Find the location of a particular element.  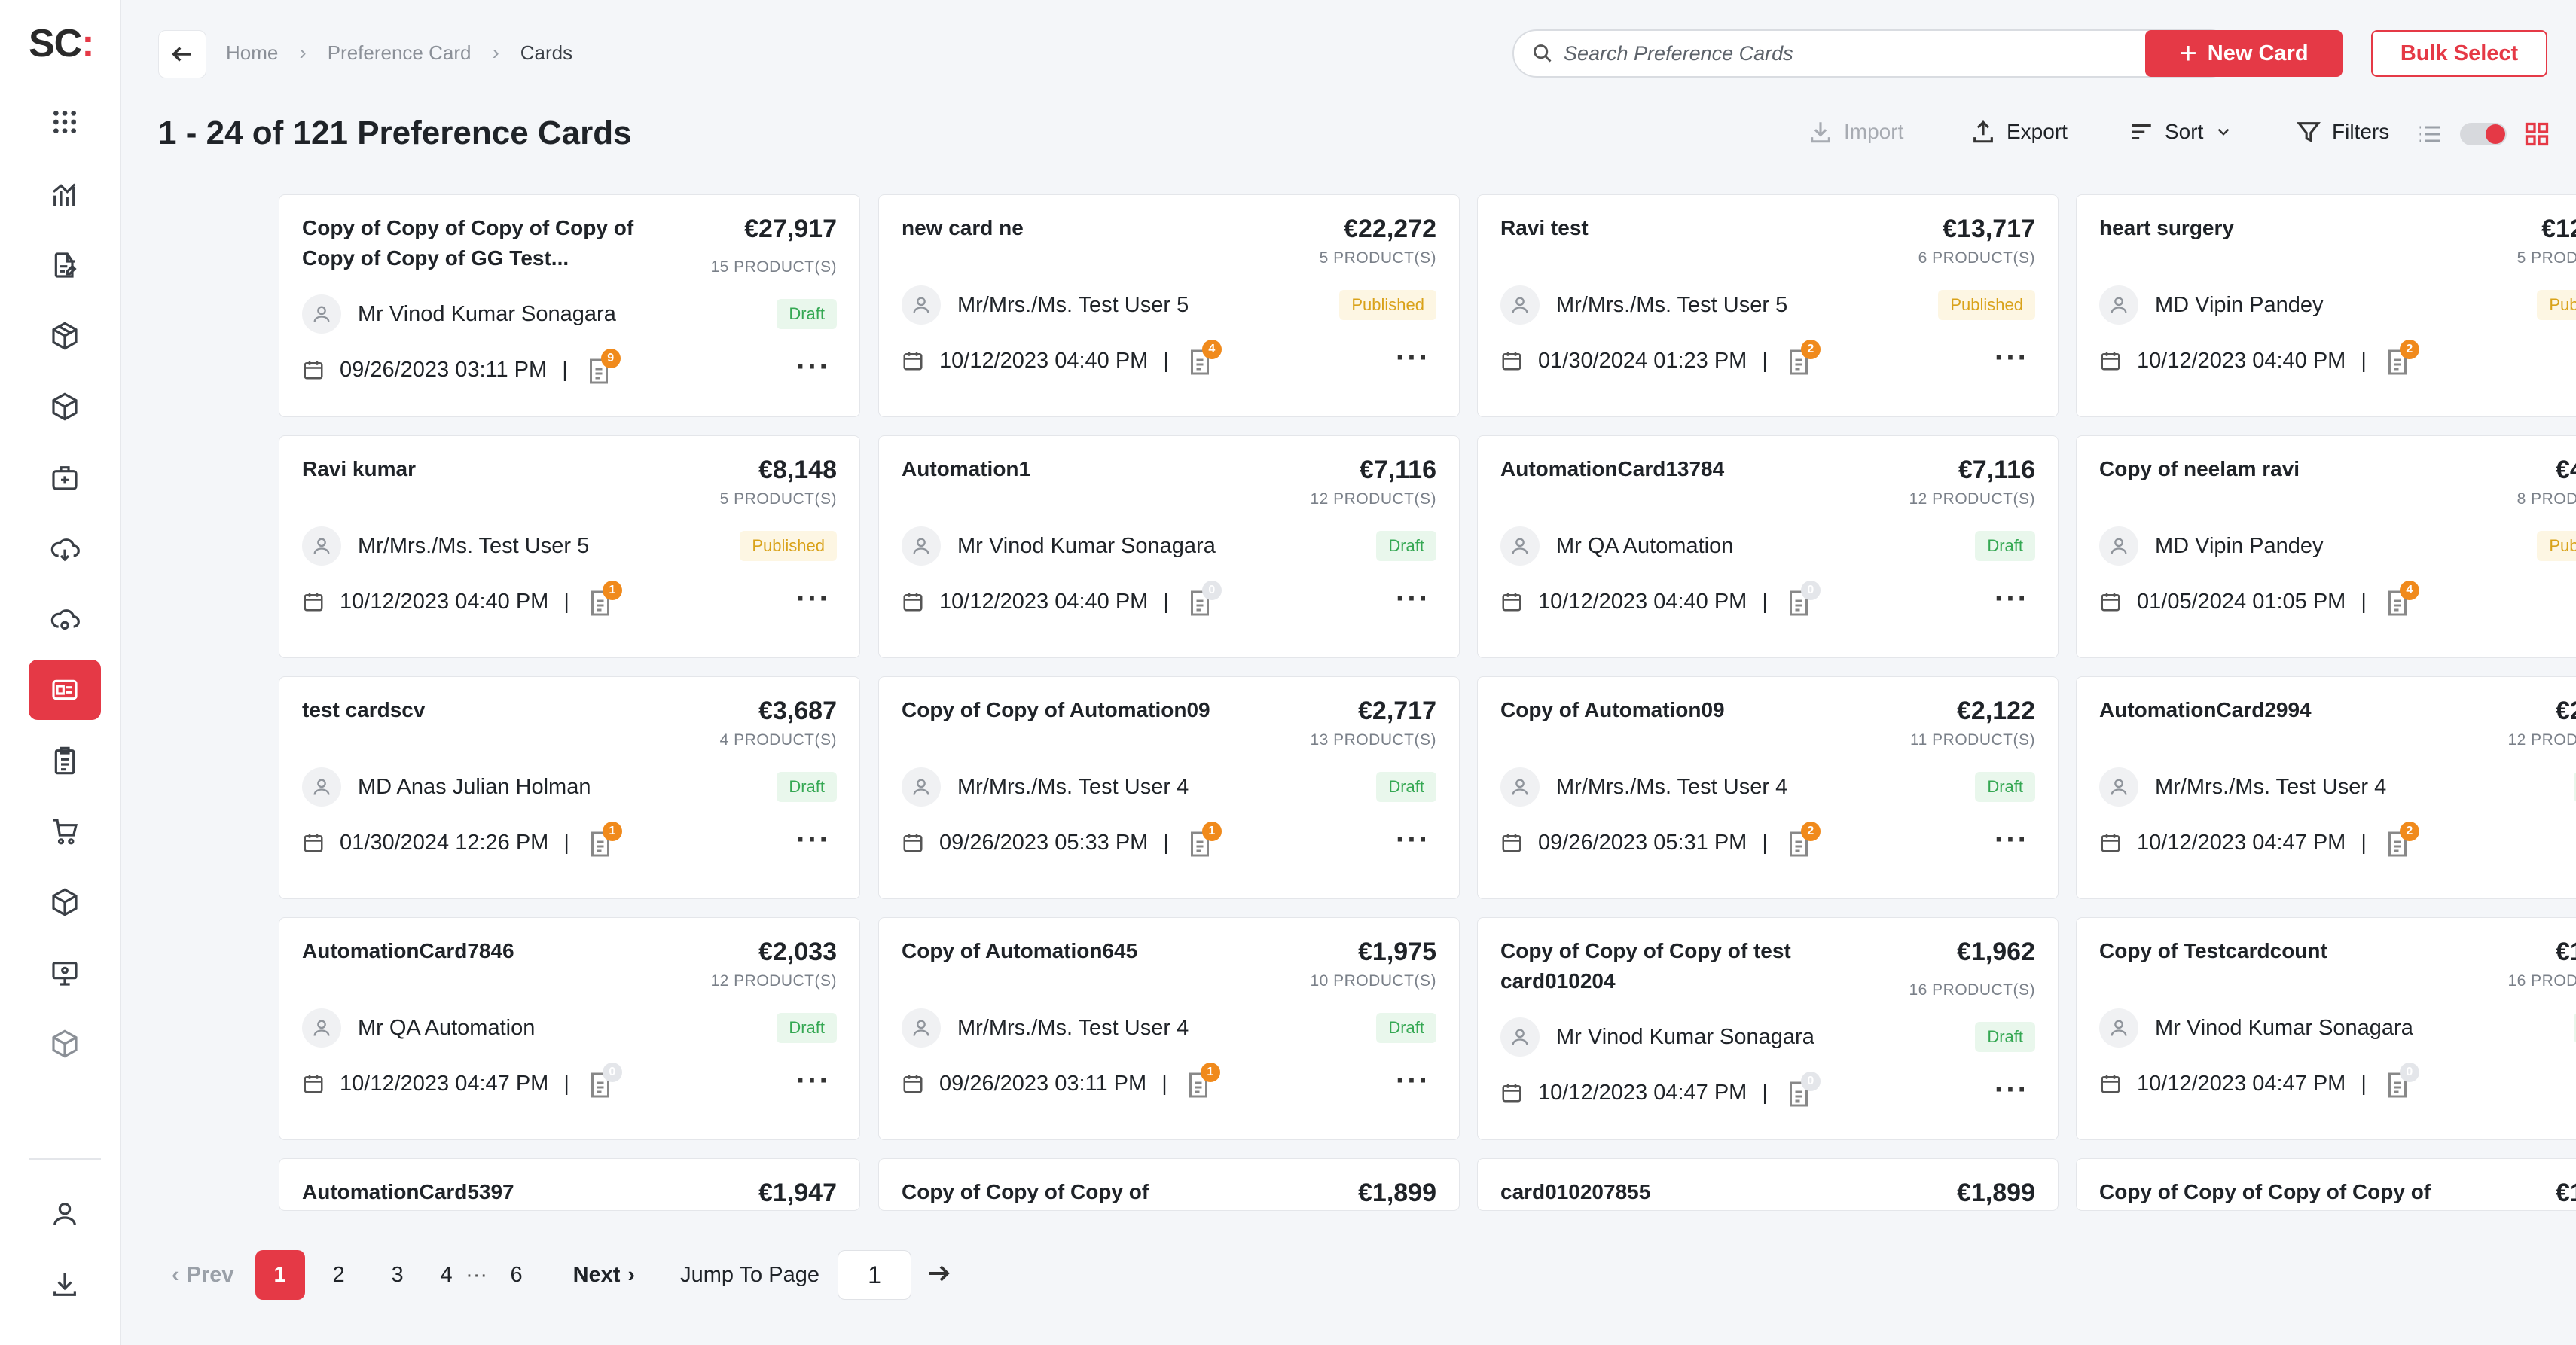

card-title: AutomationCard5397 is located at coordinates (479, 1192).